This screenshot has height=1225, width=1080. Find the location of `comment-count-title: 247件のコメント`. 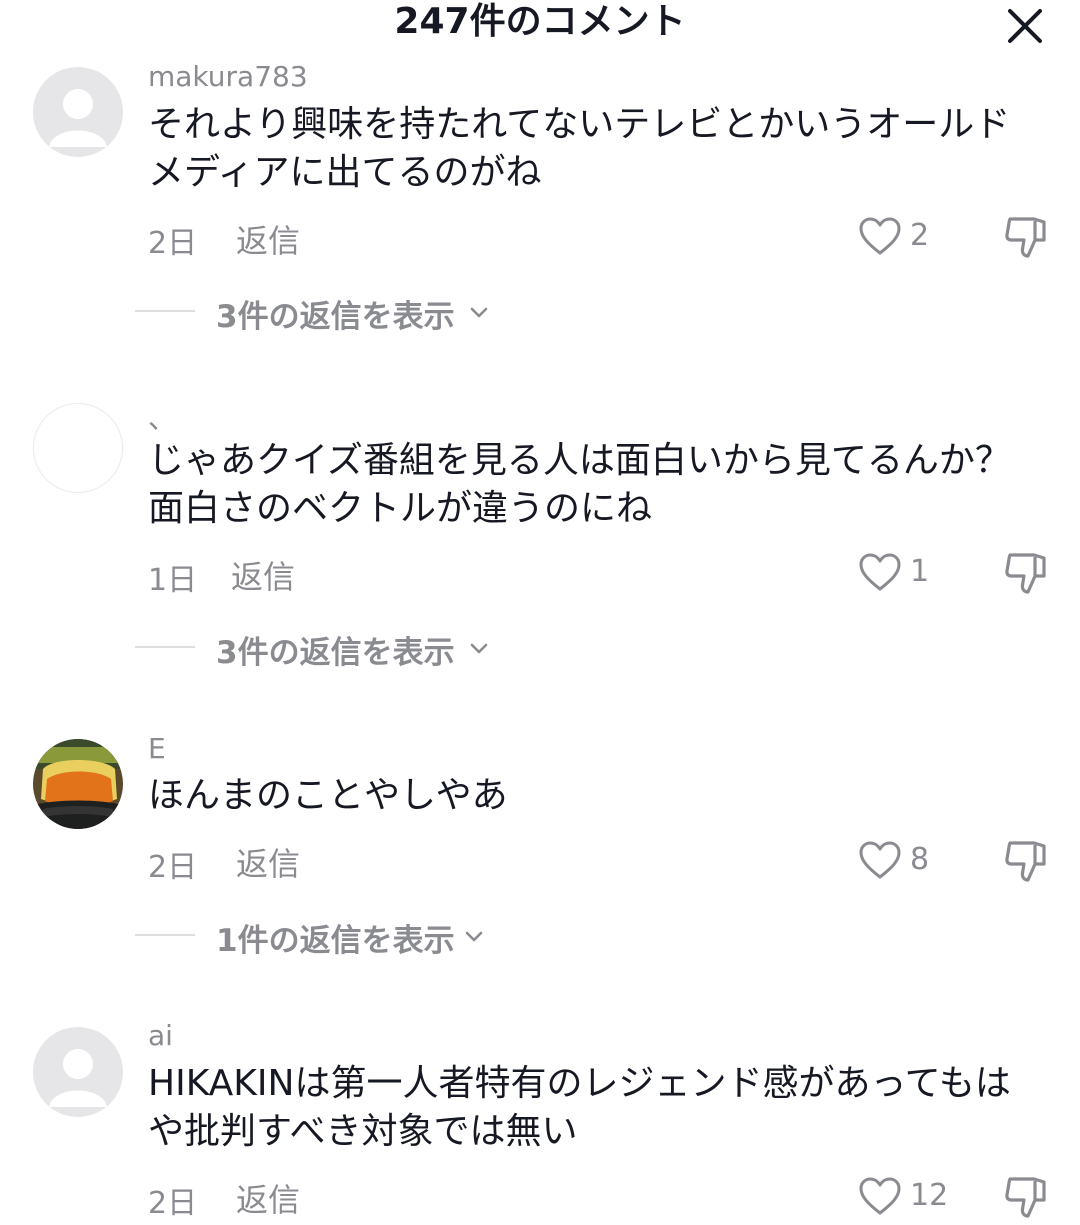

comment-count-title: 247件のコメント is located at coordinates (540, 21).